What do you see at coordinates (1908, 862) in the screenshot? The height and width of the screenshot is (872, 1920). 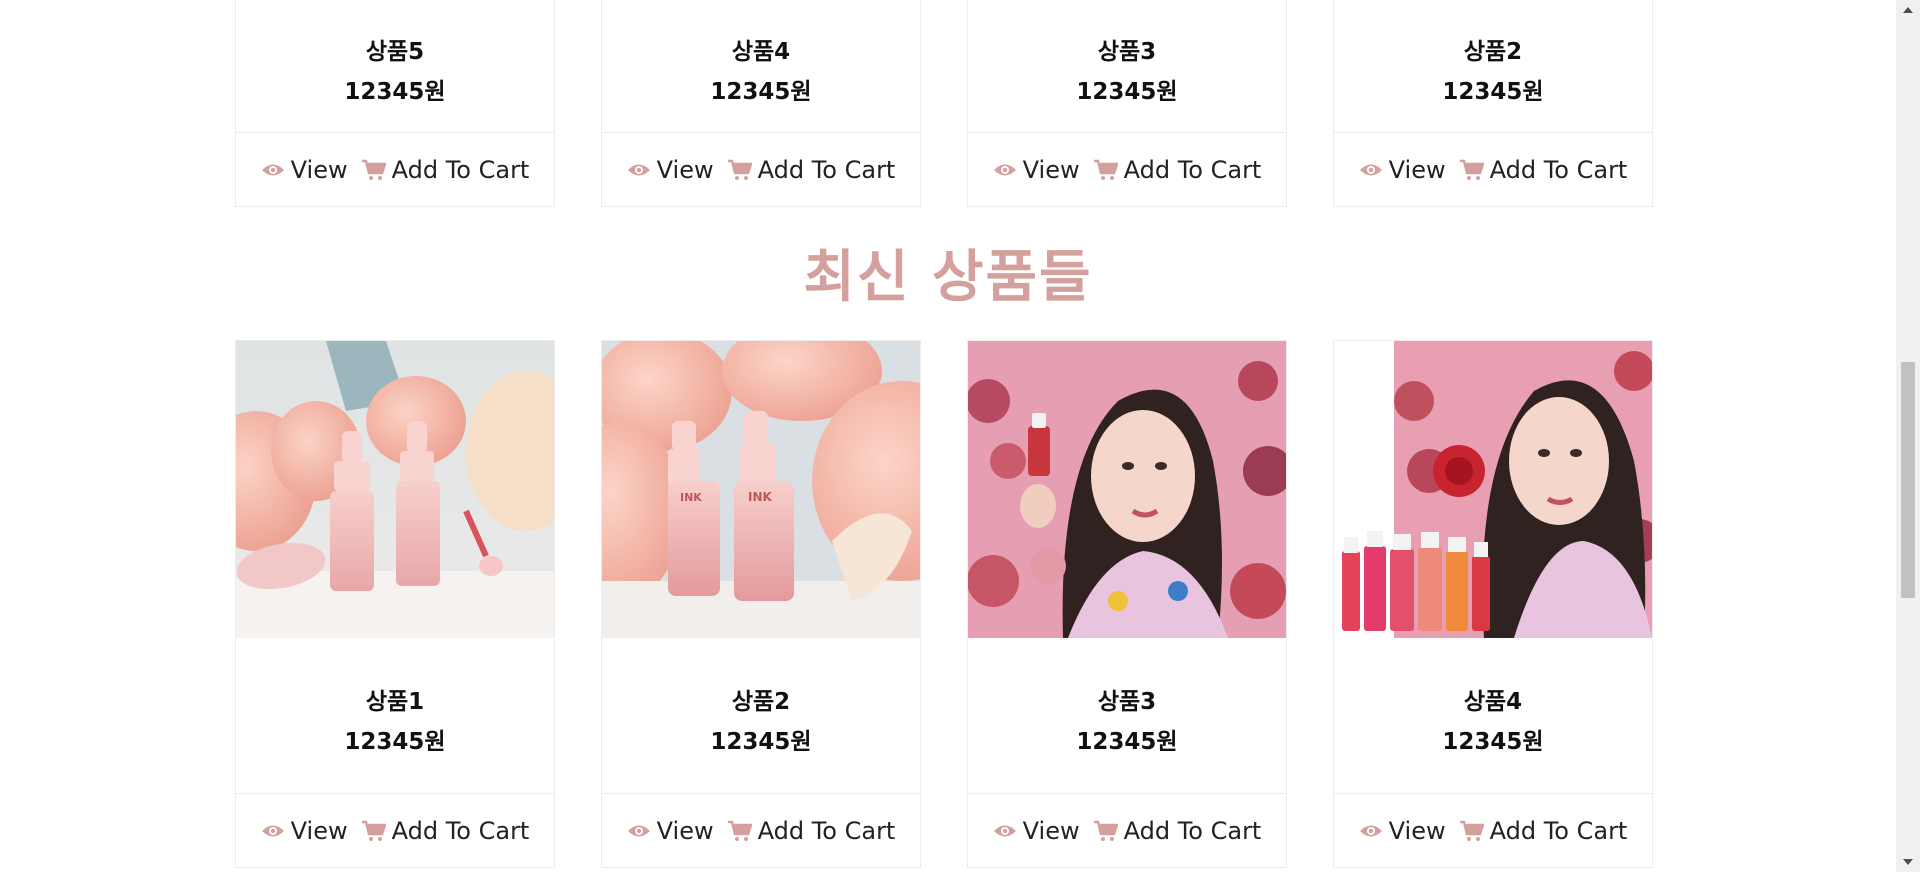 I see `scroll-down-arrow-icon` at bounding box center [1908, 862].